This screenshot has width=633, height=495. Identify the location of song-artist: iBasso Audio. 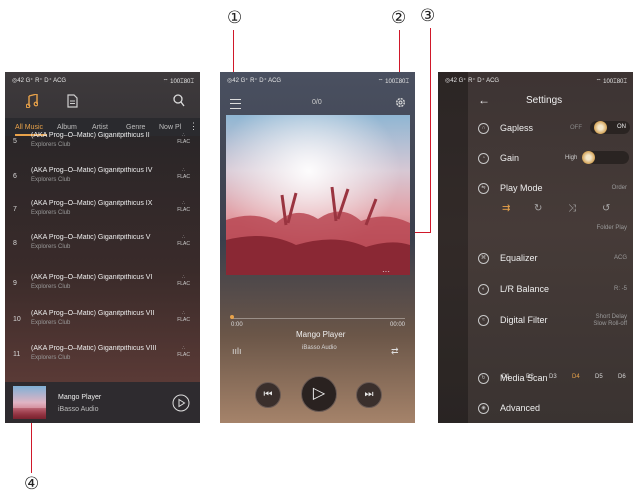
(319, 348).